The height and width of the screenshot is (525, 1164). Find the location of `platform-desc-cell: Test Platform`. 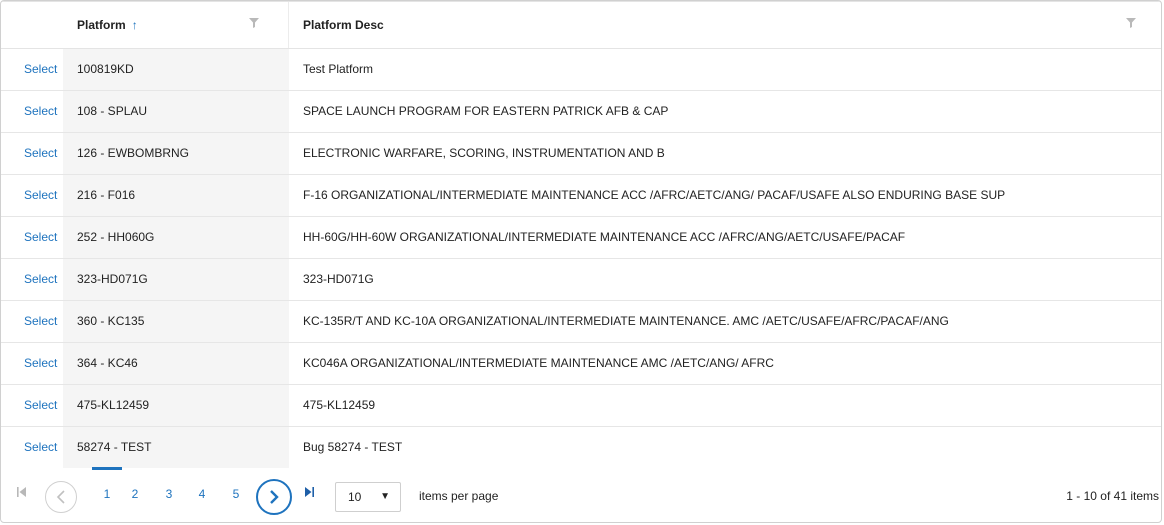

platform-desc-cell: Test Platform is located at coordinates (338, 69).